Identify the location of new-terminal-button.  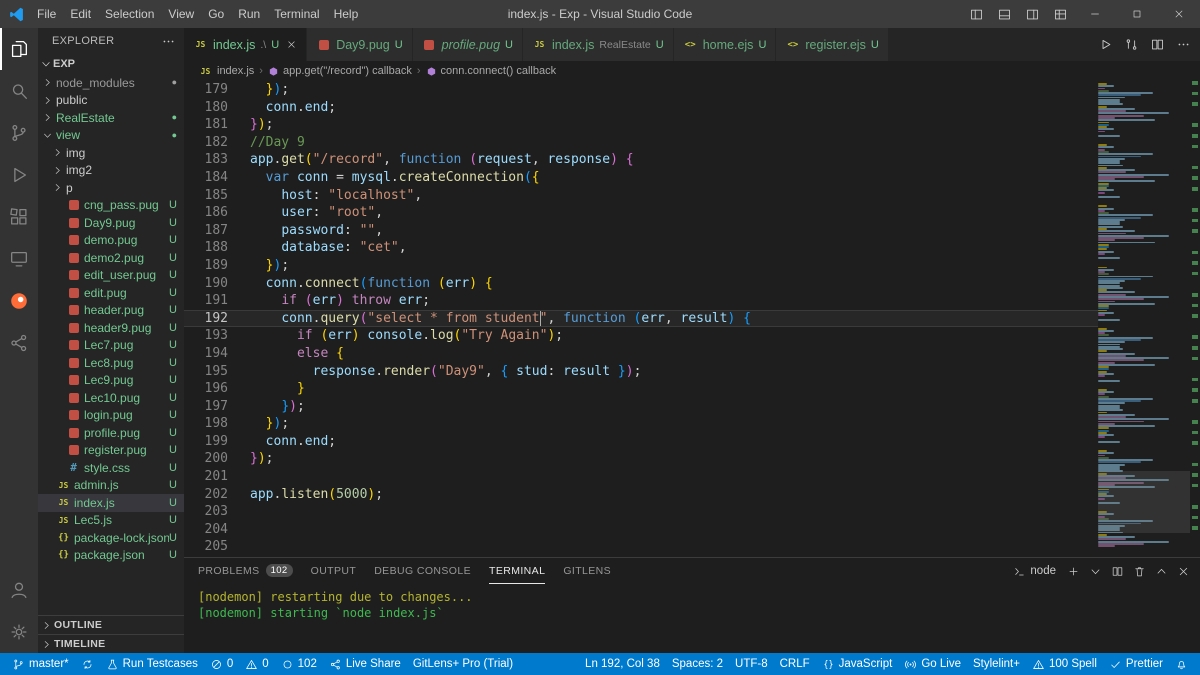
(1073, 571).